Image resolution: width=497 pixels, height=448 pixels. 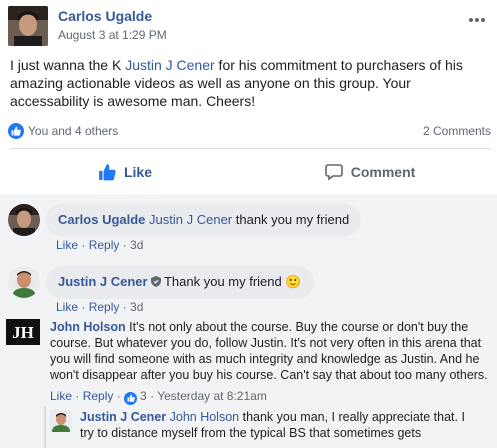 What do you see at coordinates (68, 65) in the screenshot?
I see `post-text-before: I just wanna the K` at bounding box center [68, 65].